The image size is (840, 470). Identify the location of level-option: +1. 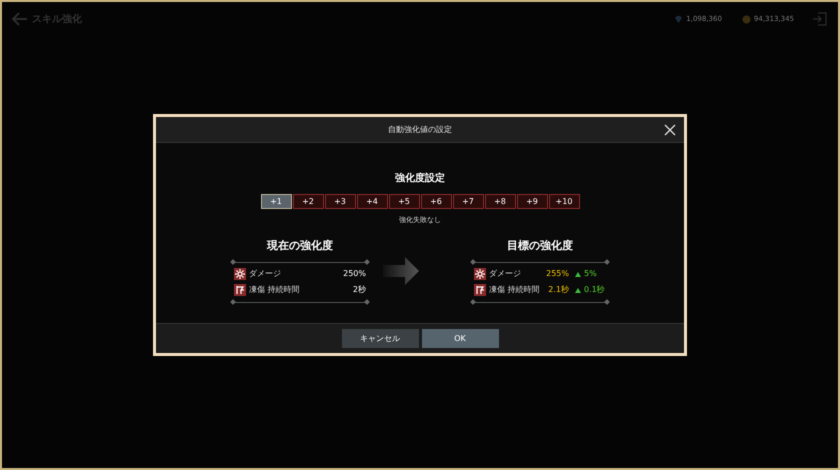
(276, 201).